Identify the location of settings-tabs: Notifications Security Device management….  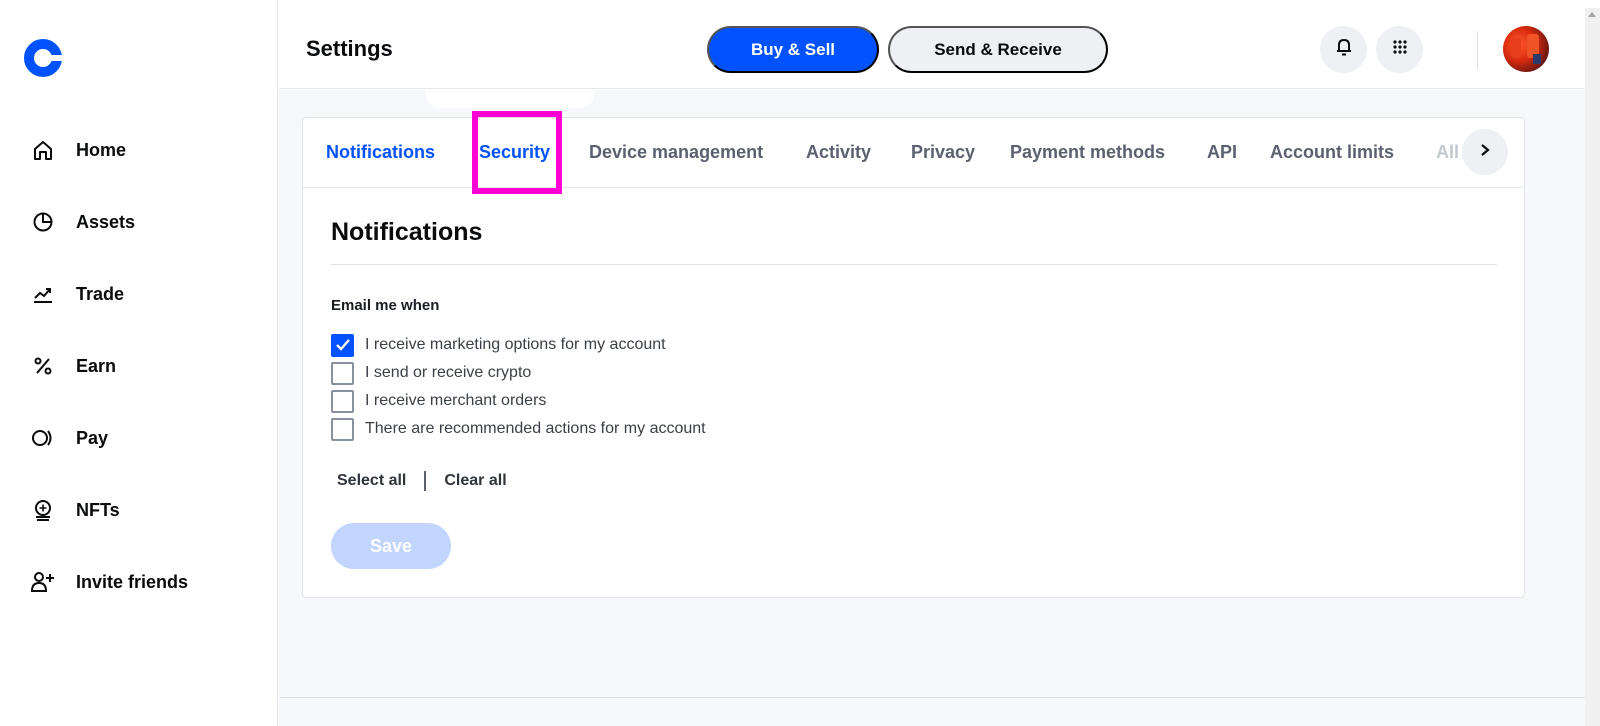
(913, 153).